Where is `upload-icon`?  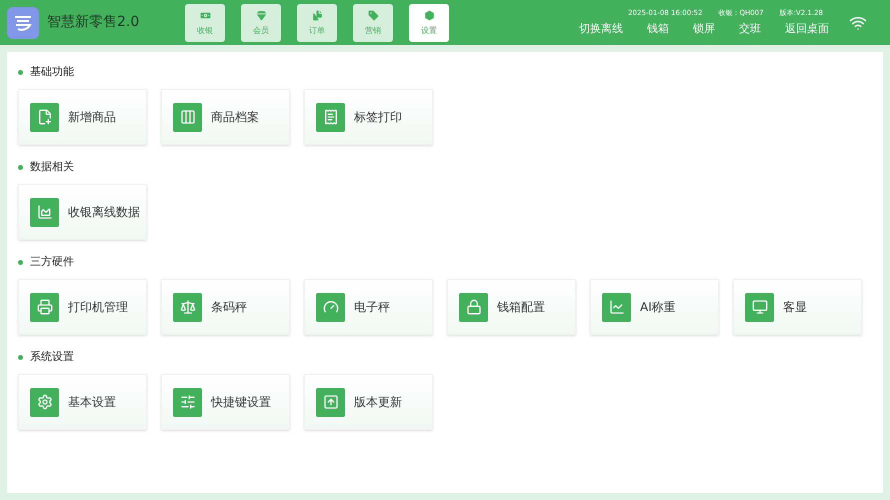
upload-icon is located at coordinates (330, 402).